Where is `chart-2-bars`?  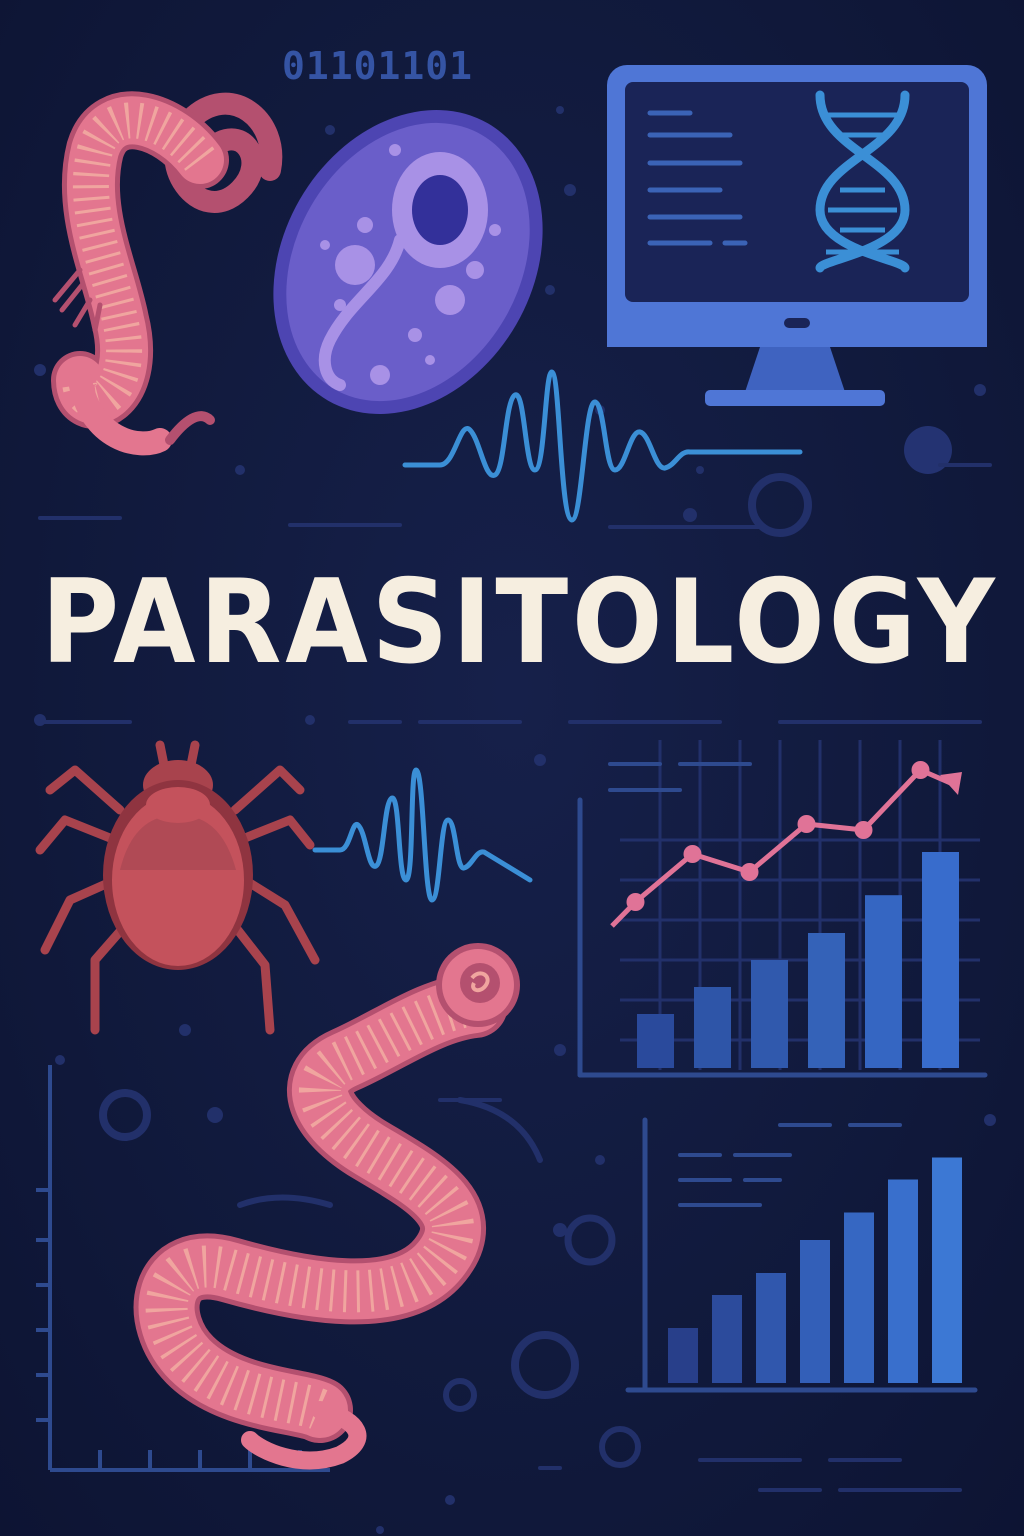 chart-2-bars is located at coordinates (815, 1270).